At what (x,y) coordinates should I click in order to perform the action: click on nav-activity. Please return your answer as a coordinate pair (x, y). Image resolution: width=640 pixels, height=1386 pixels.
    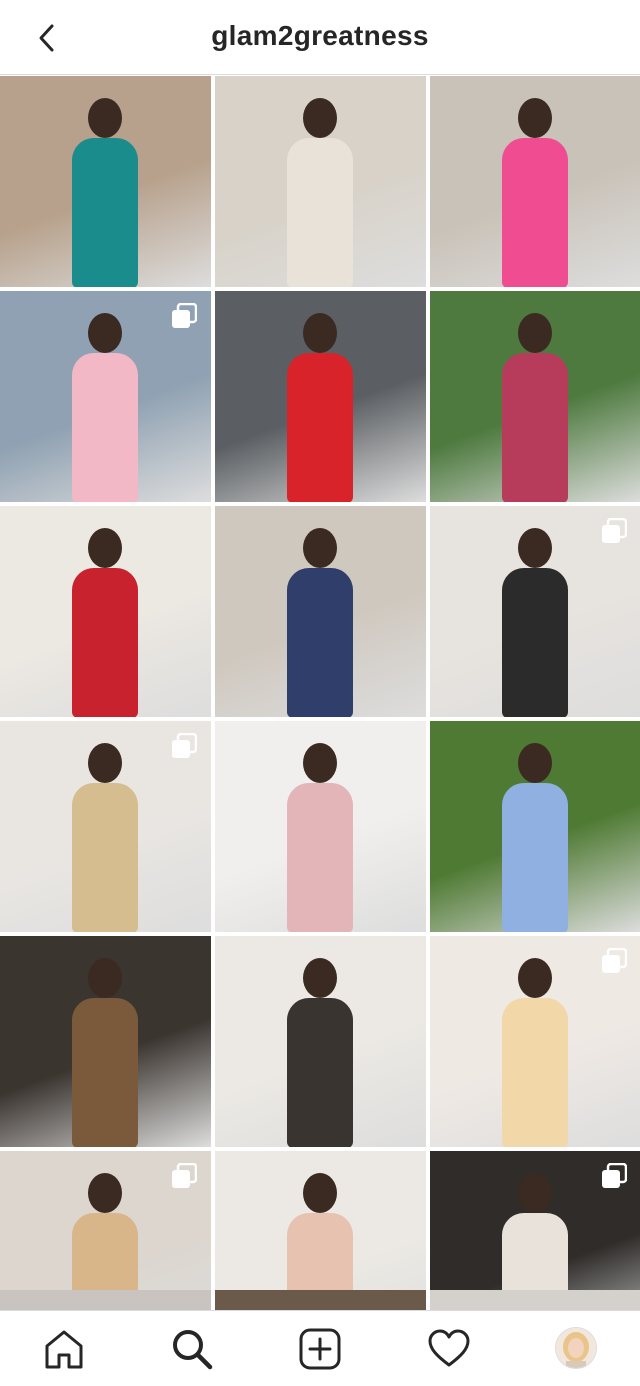
    Looking at the image, I should click on (449, 1349).